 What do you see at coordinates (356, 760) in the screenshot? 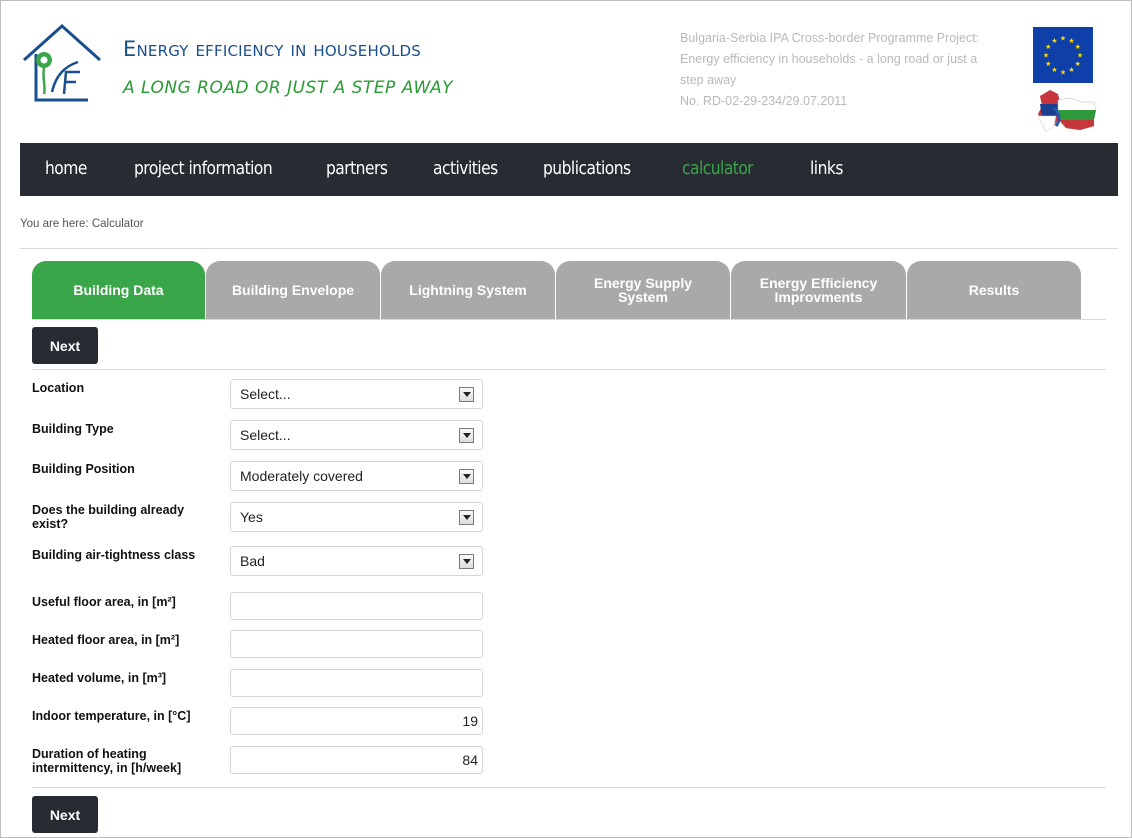
I see `heating-intermittency-input` at bounding box center [356, 760].